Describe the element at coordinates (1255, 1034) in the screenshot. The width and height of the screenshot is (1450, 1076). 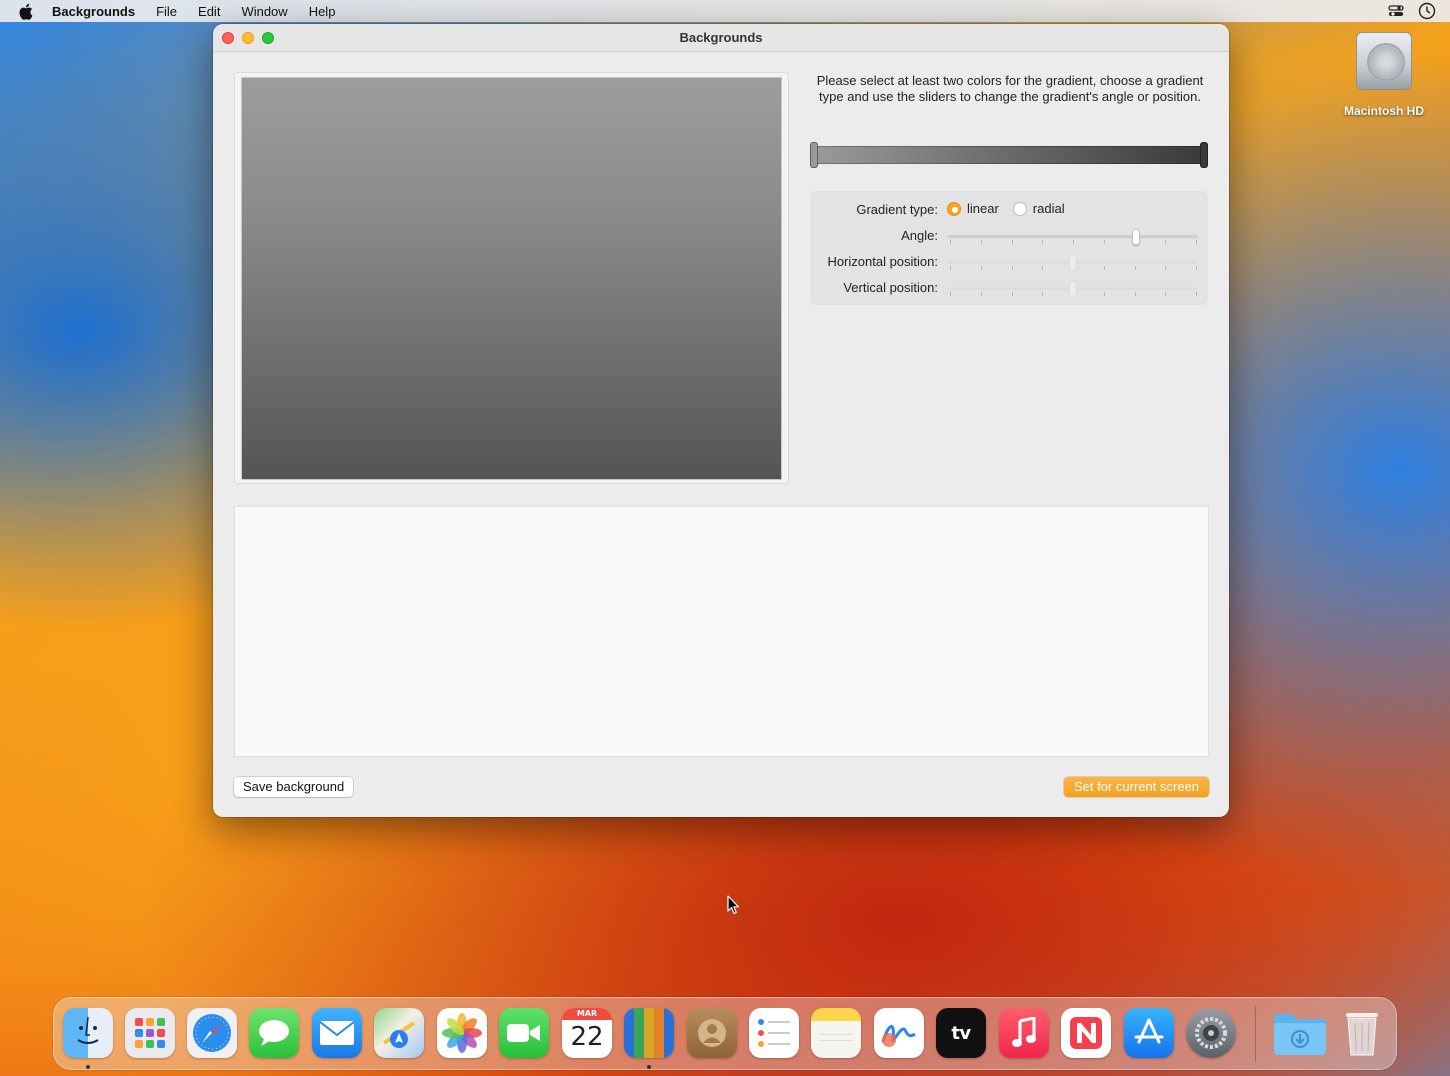
I see `dock-separator` at that location.